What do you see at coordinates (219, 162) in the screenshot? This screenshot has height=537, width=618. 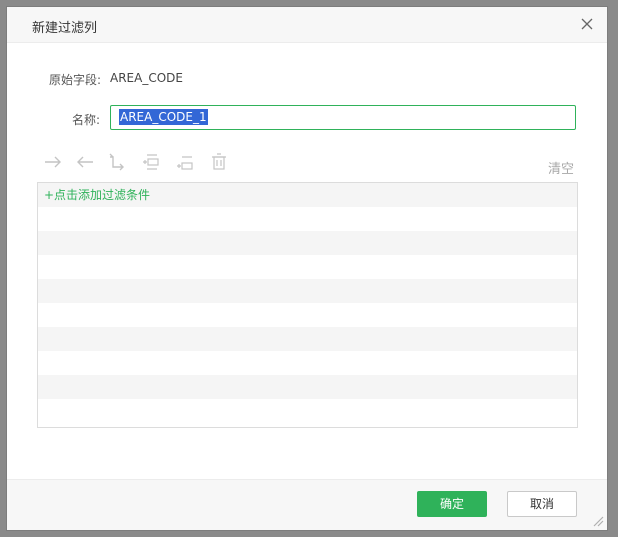 I see `delete-icon` at bounding box center [219, 162].